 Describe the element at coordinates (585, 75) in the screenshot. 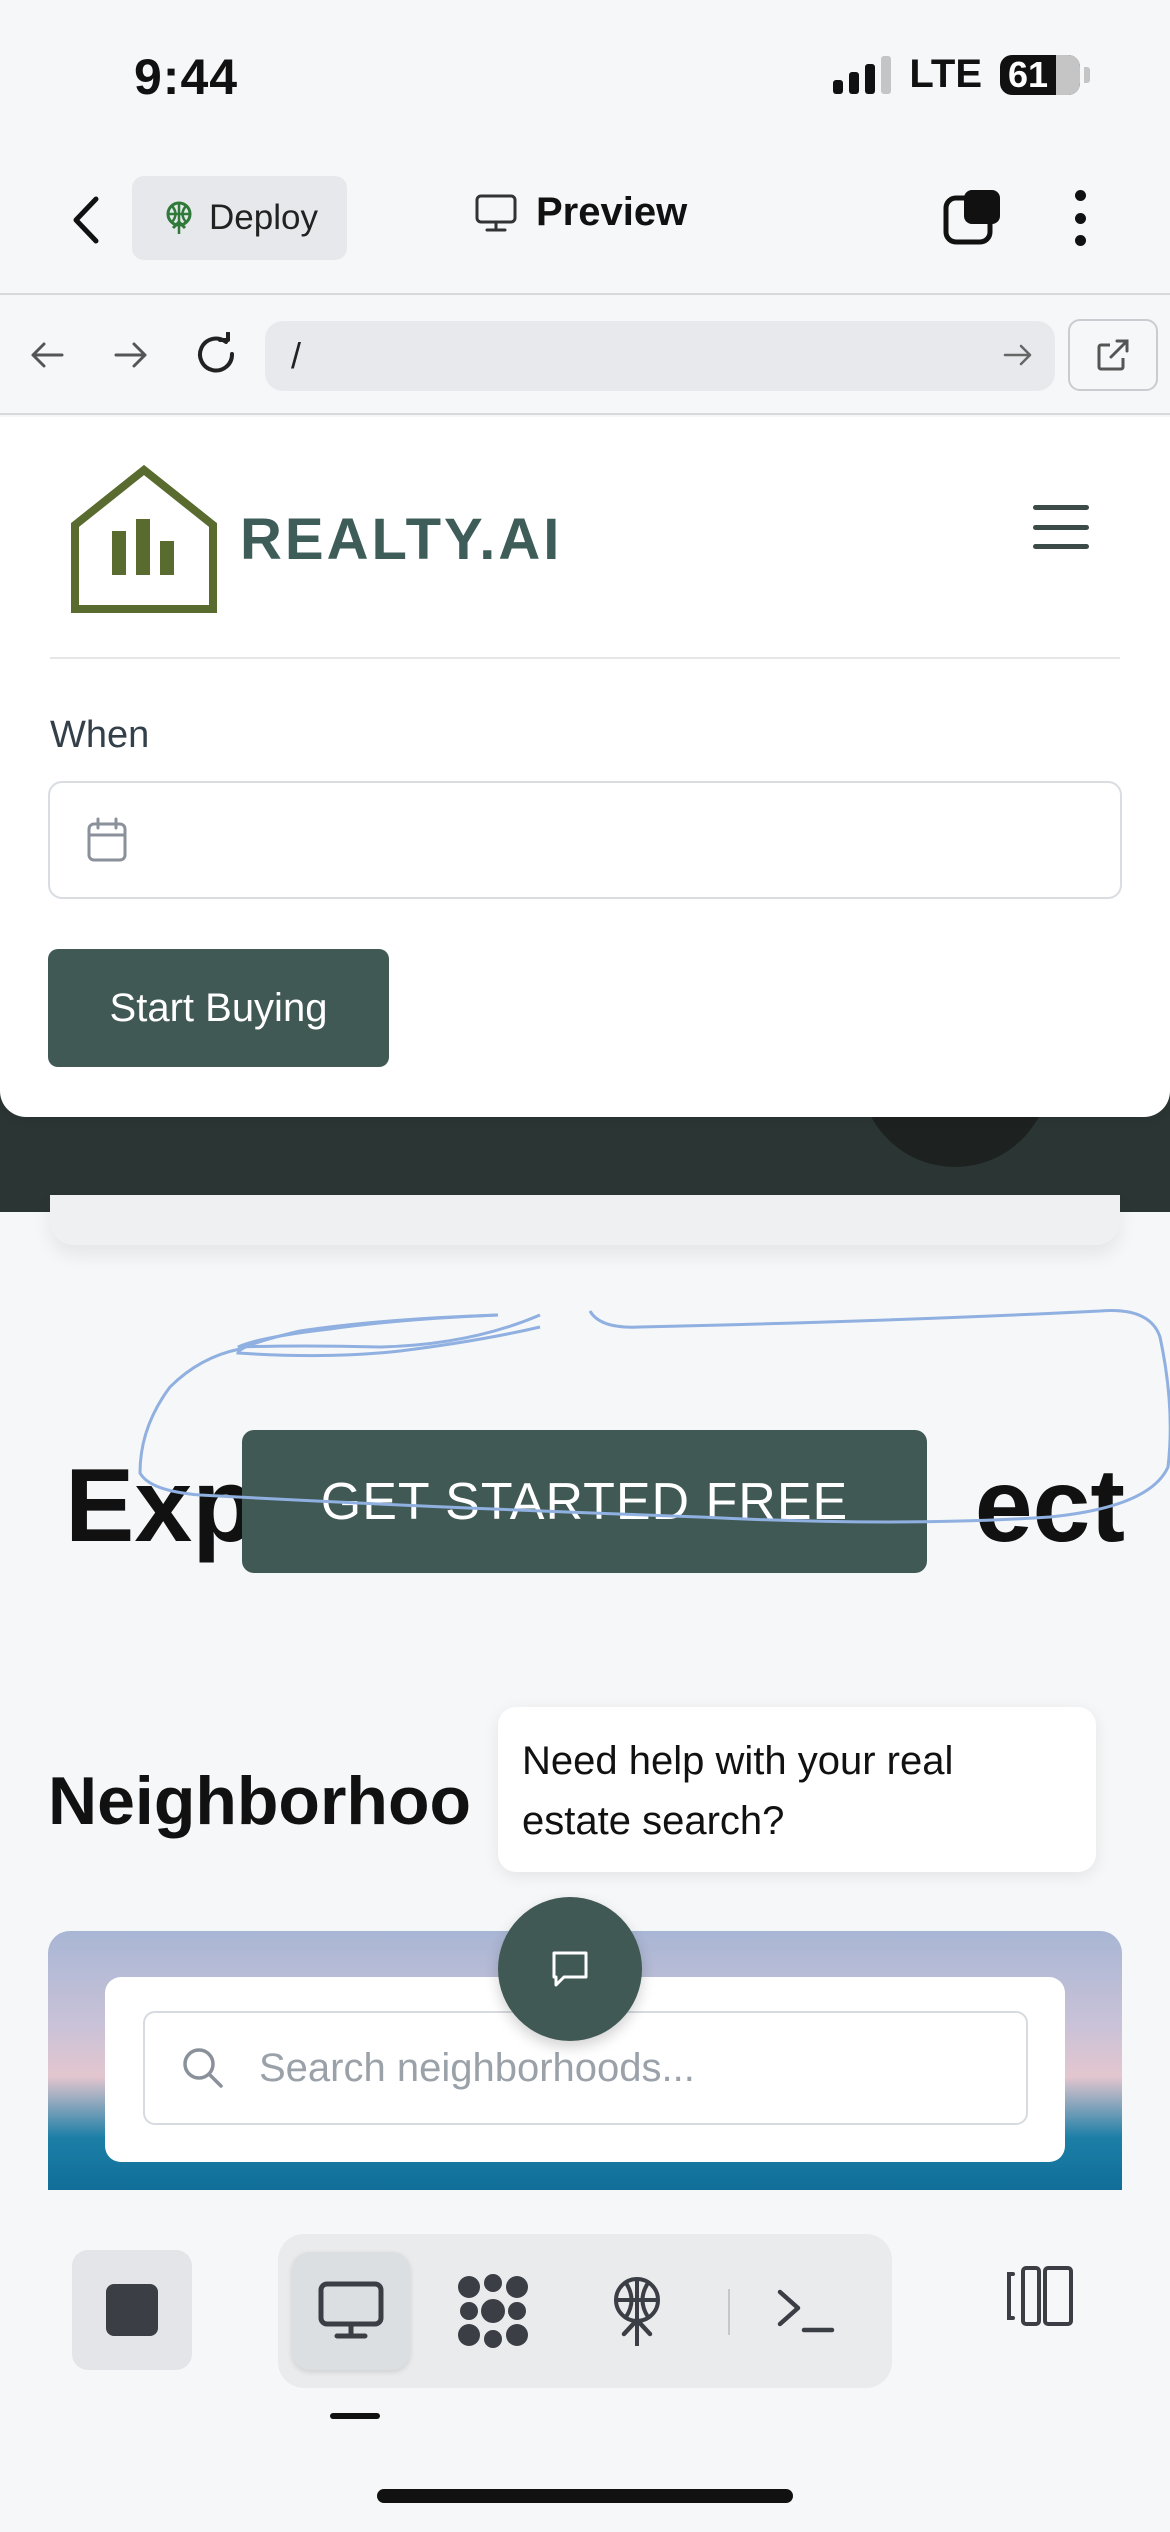

I see `status-bar: 9:44 LTE 61` at that location.